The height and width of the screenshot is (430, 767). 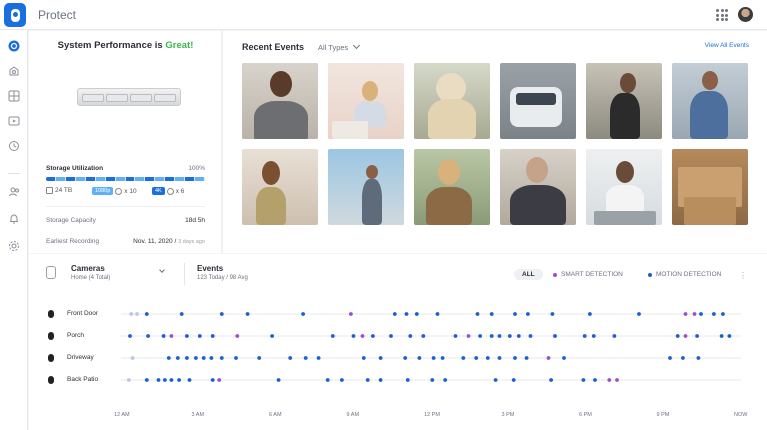 I want to click on users-icon, so click(x=14, y=192).